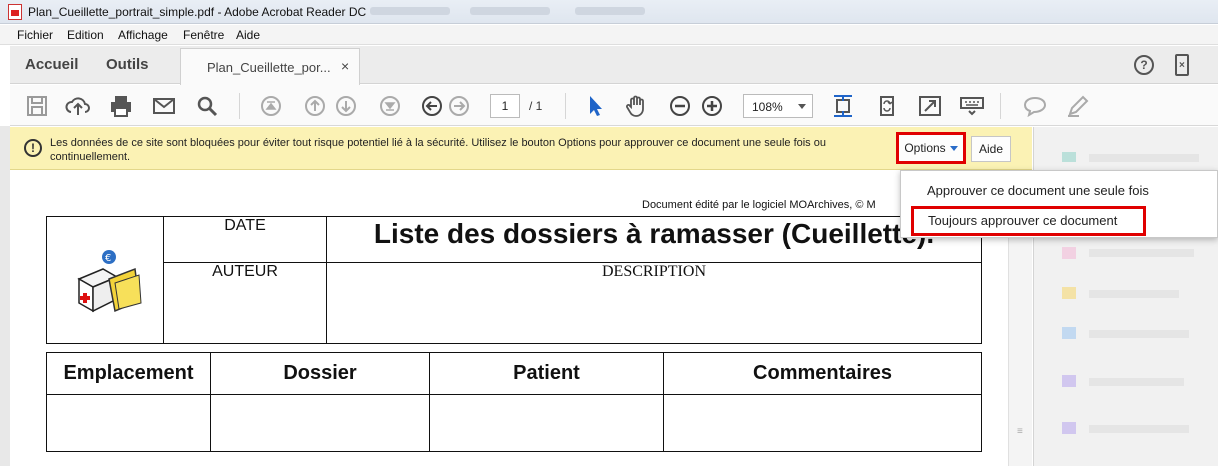 The height and width of the screenshot is (466, 1218). What do you see at coordinates (78, 106) in the screenshot?
I see `cloud-upload-icon` at bounding box center [78, 106].